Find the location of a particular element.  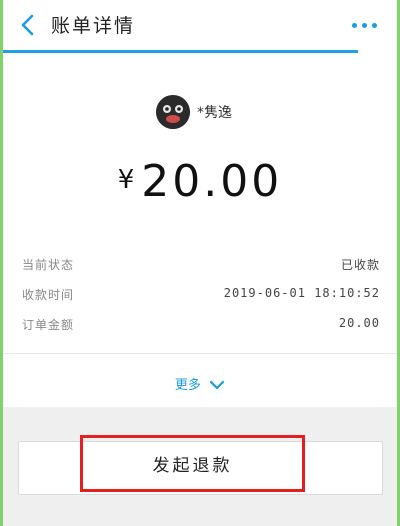

back-button is located at coordinates (28, 25).